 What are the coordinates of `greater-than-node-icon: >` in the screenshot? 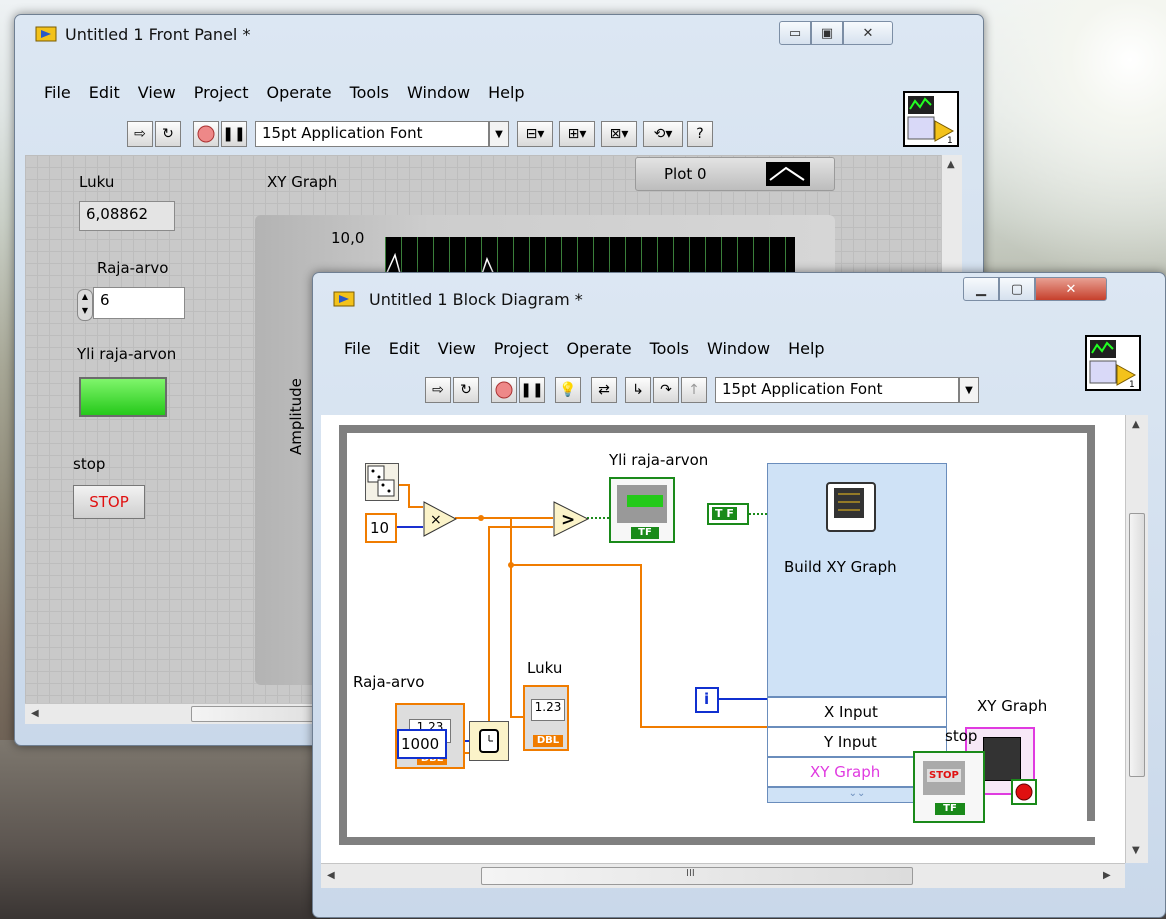 It's located at (571, 519).